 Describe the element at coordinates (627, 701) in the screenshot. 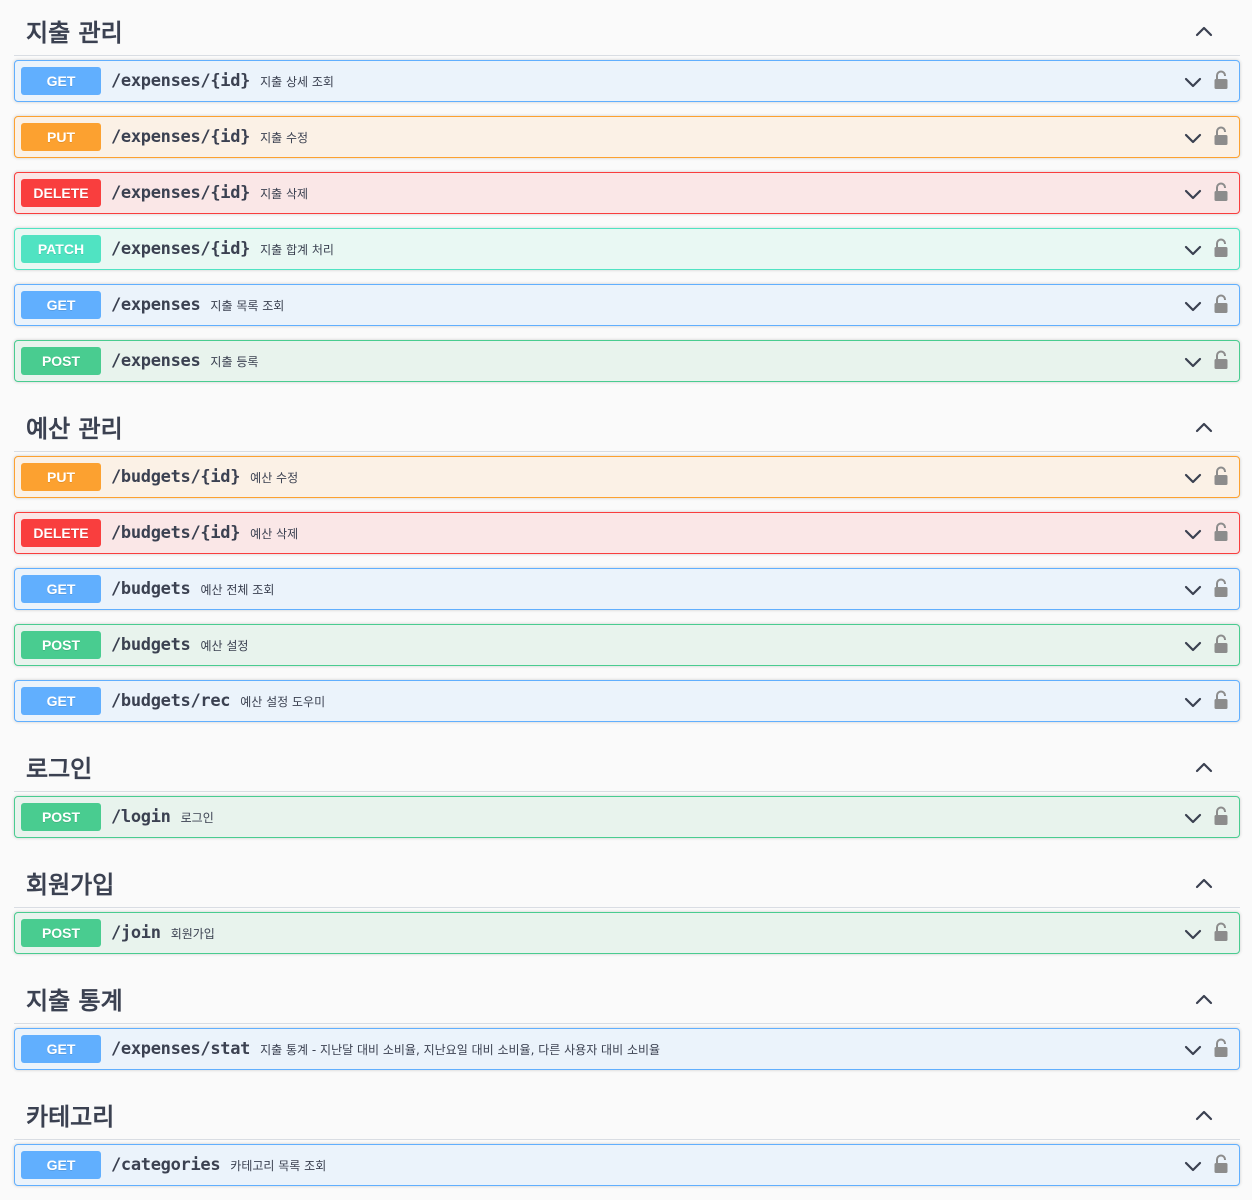

I see `operation-get: GET/budgets/rec 예산 설정 도우미` at that location.